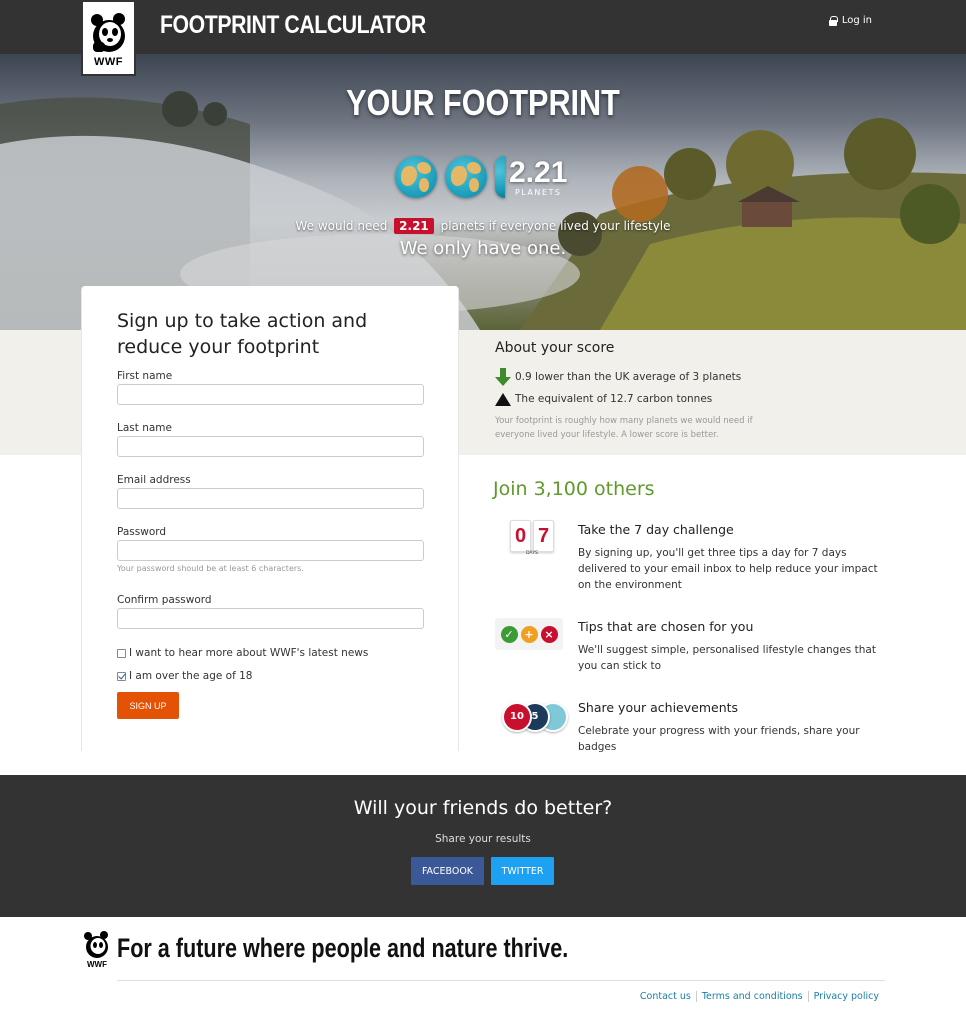 The image size is (966, 1024). Describe the element at coordinates (522, 871) in the screenshot. I see `twitter-button: TWITTER` at that location.